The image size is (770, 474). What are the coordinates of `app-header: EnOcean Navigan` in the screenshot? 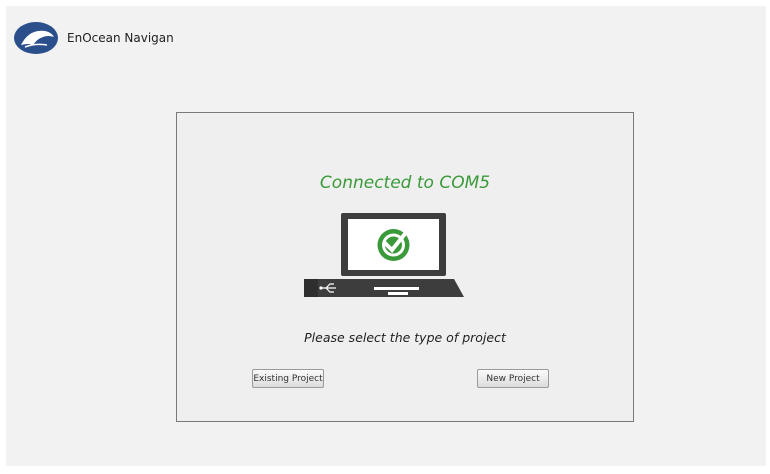 It's located at (386, 36).